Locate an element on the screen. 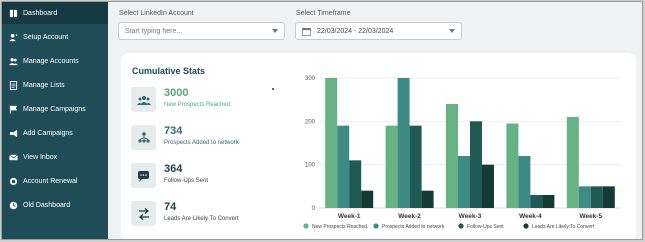  sidebar-item-manage-lists: Manage Lists is located at coordinates (55, 85).